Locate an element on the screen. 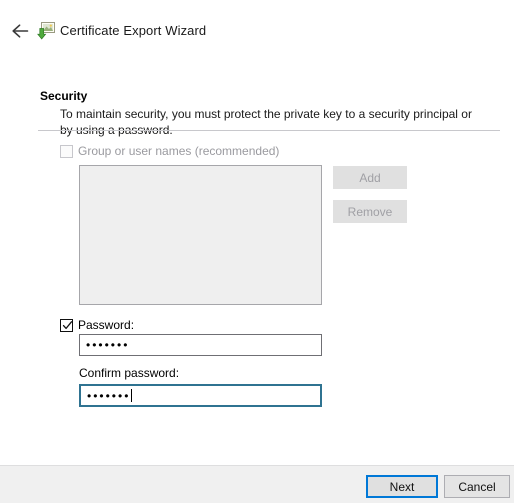 This screenshot has height=503, width=514. group-or-user-names-list is located at coordinates (200, 235).